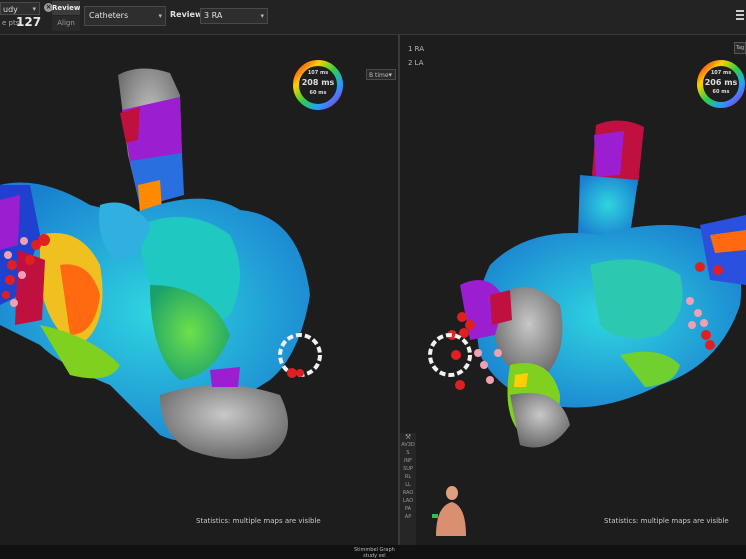 This screenshot has width=746, height=559. Describe the element at coordinates (381, 74) in the screenshot. I see `time-dropdown: B time ▾` at that location.